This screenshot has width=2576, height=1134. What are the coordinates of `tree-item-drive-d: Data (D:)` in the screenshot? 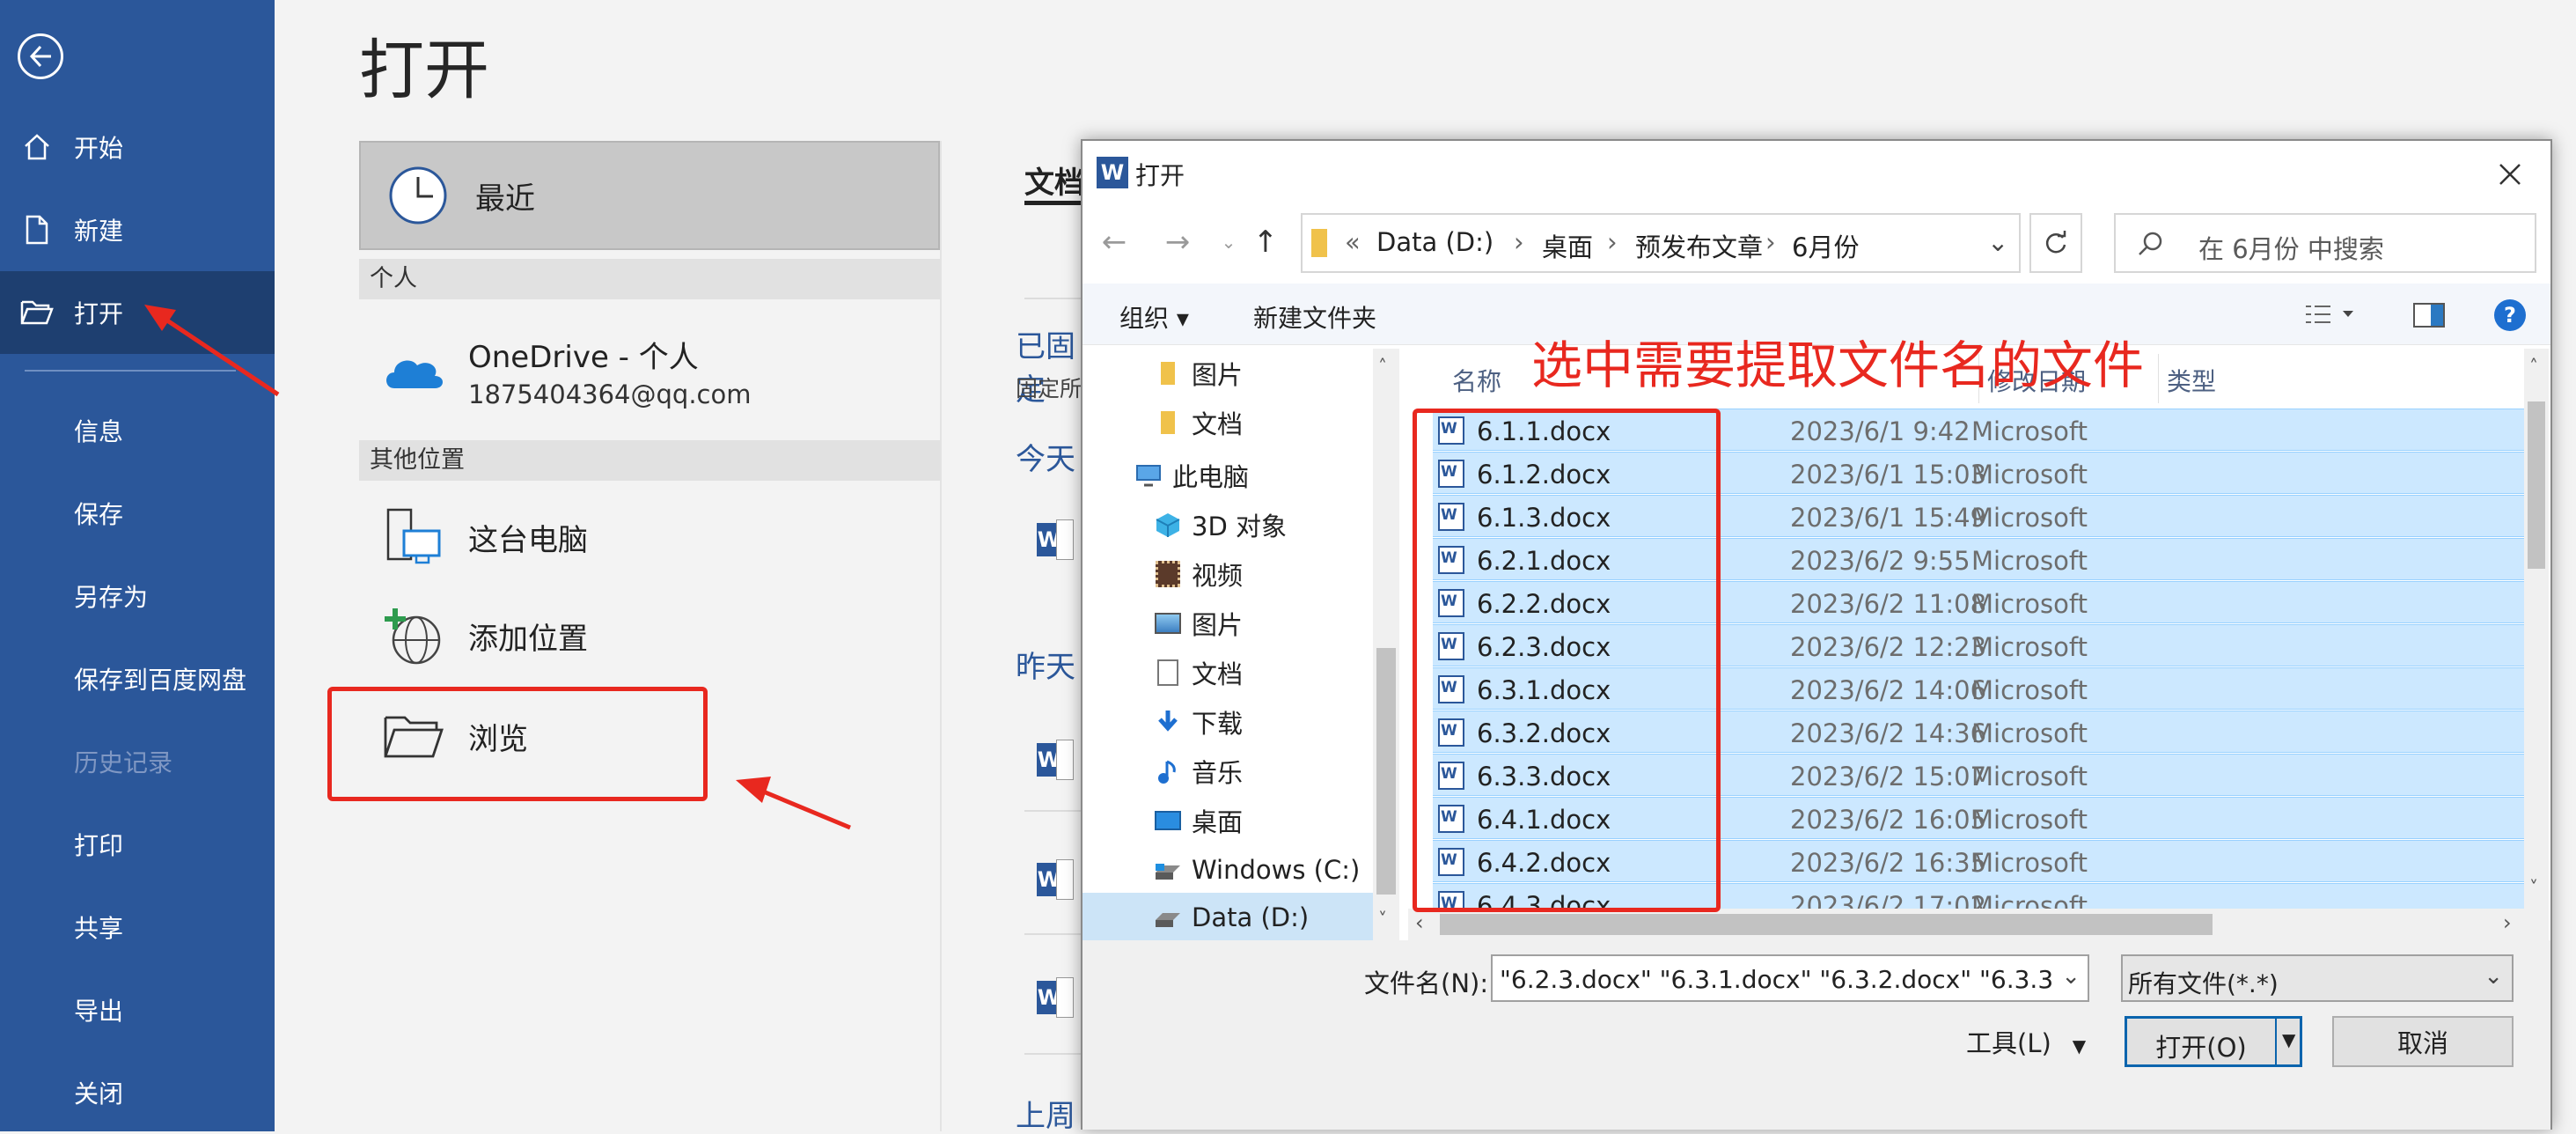 It's located at (1228, 916).